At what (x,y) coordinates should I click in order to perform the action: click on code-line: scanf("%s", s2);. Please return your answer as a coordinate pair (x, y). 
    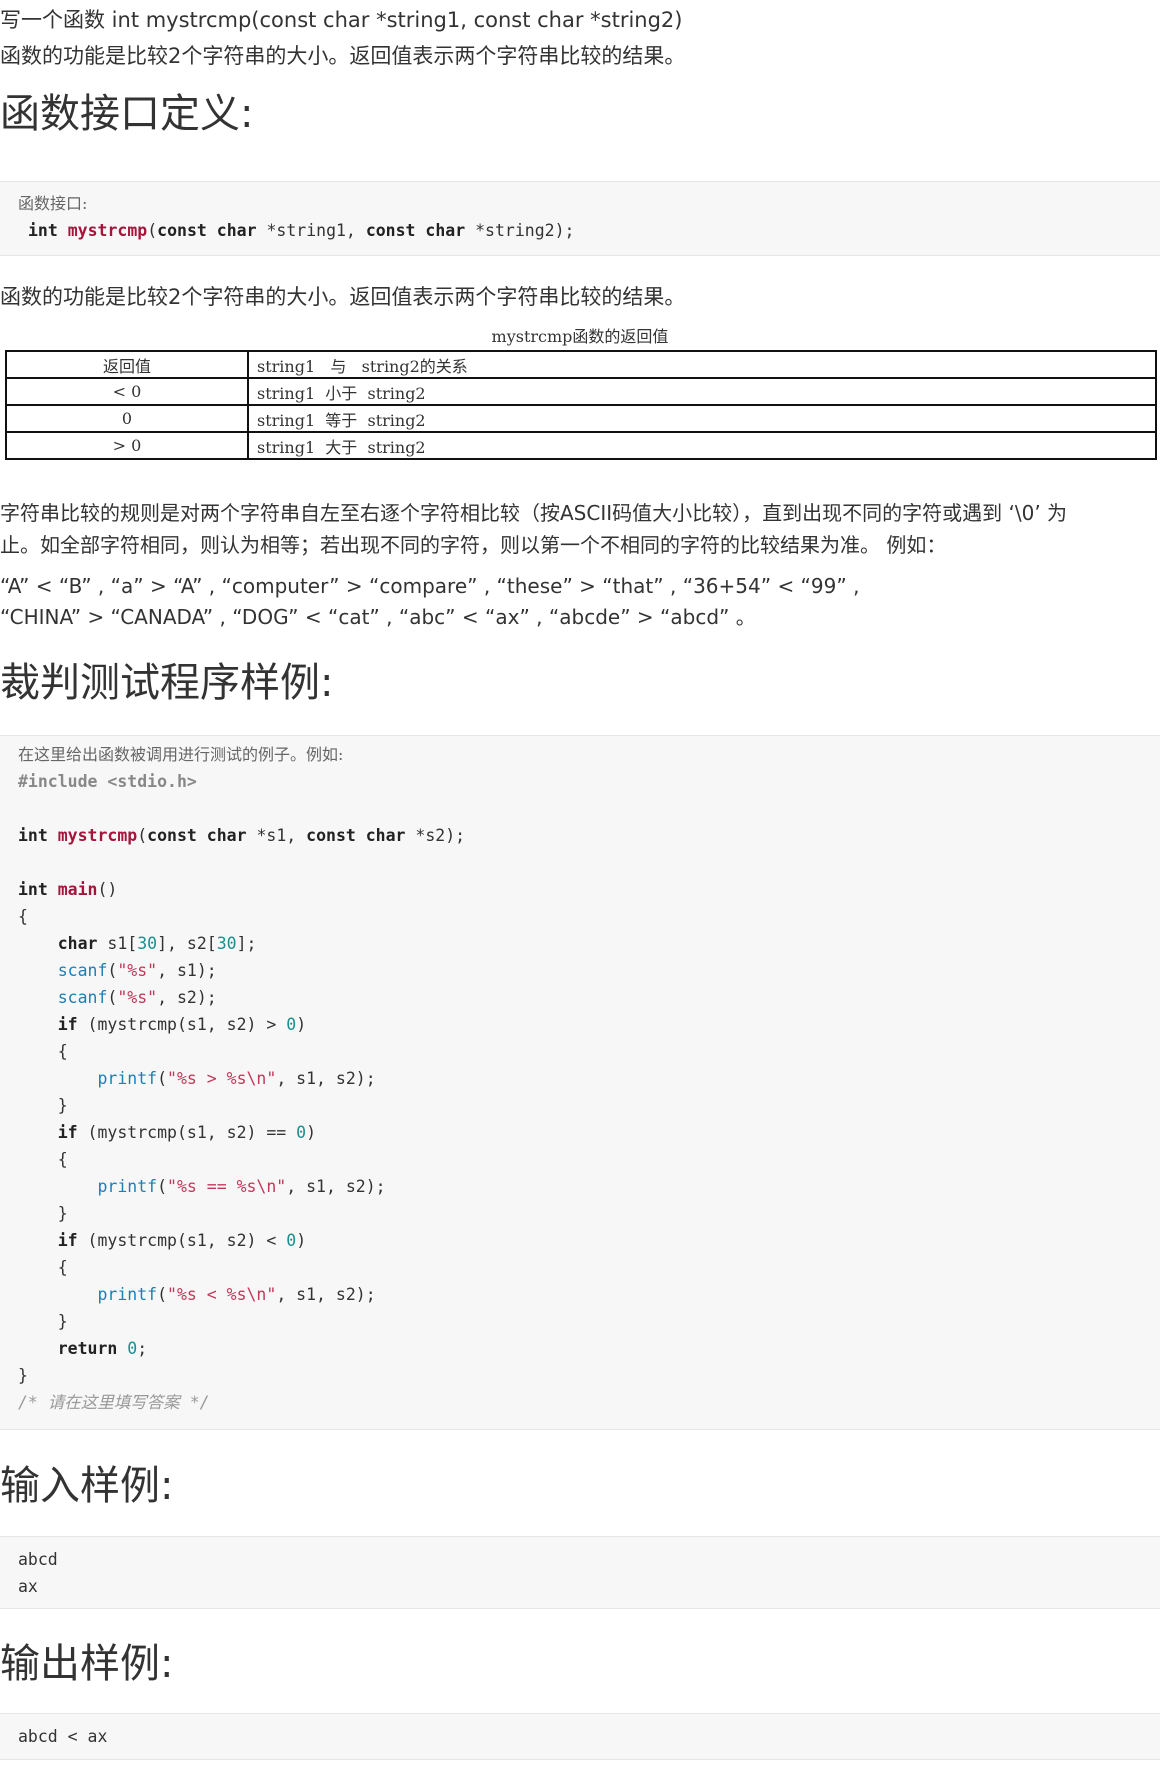
    Looking at the image, I should click on (137, 997).